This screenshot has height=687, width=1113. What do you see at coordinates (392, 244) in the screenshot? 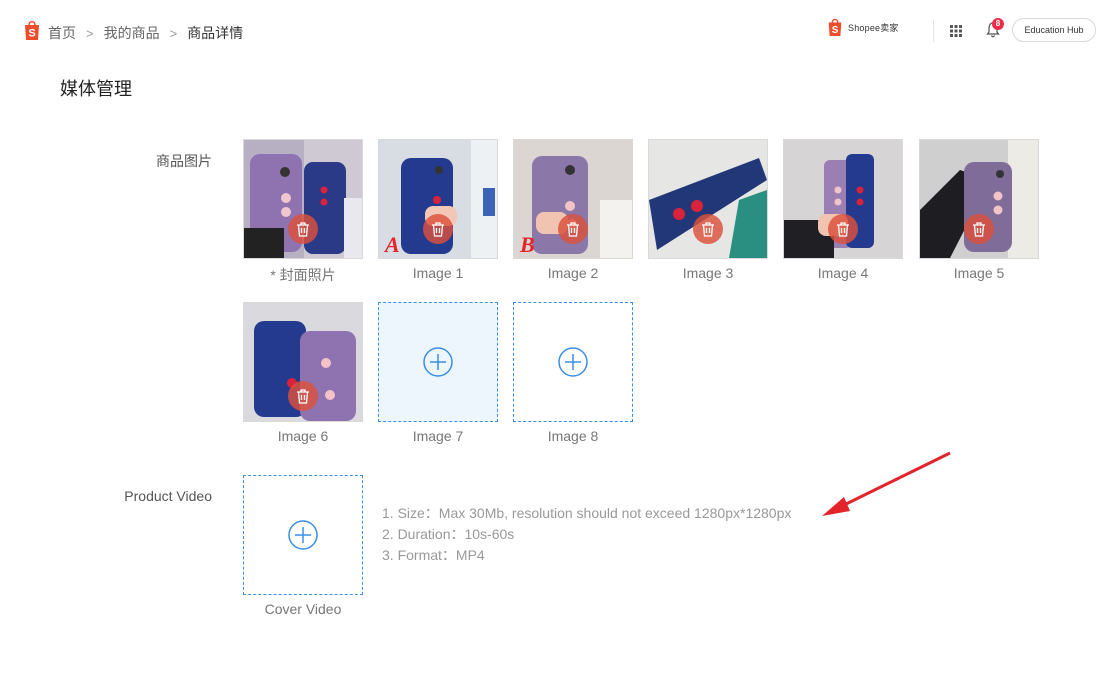
I see `annotation-letter: A` at bounding box center [392, 244].